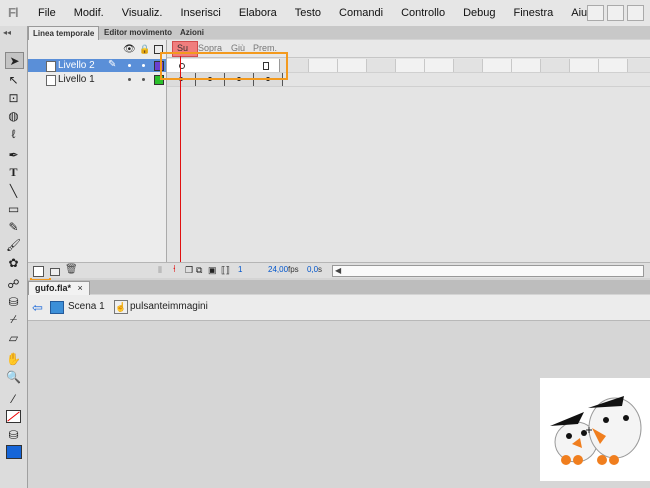 The height and width of the screenshot is (488, 650). I want to click on window-controls, so click(614, 13).